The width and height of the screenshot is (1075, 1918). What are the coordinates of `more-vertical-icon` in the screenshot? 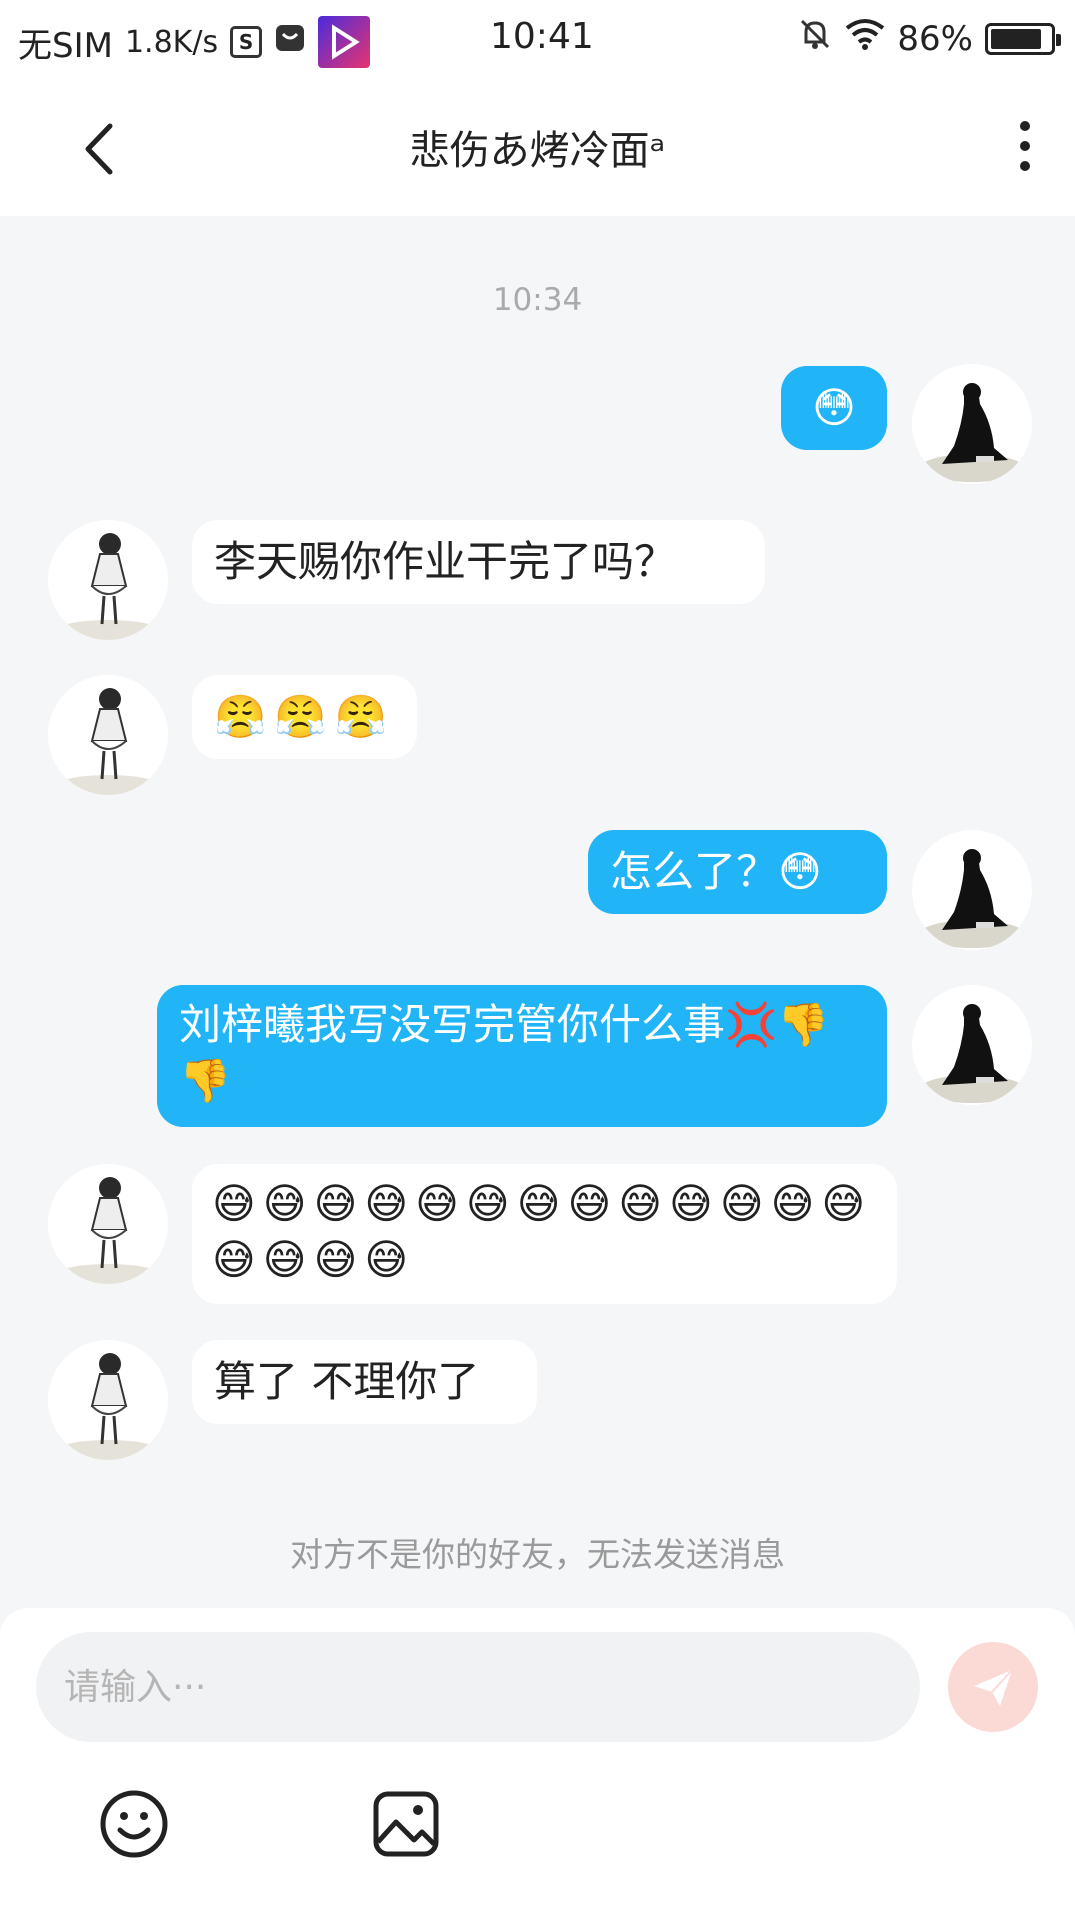 It's located at (1025, 146).